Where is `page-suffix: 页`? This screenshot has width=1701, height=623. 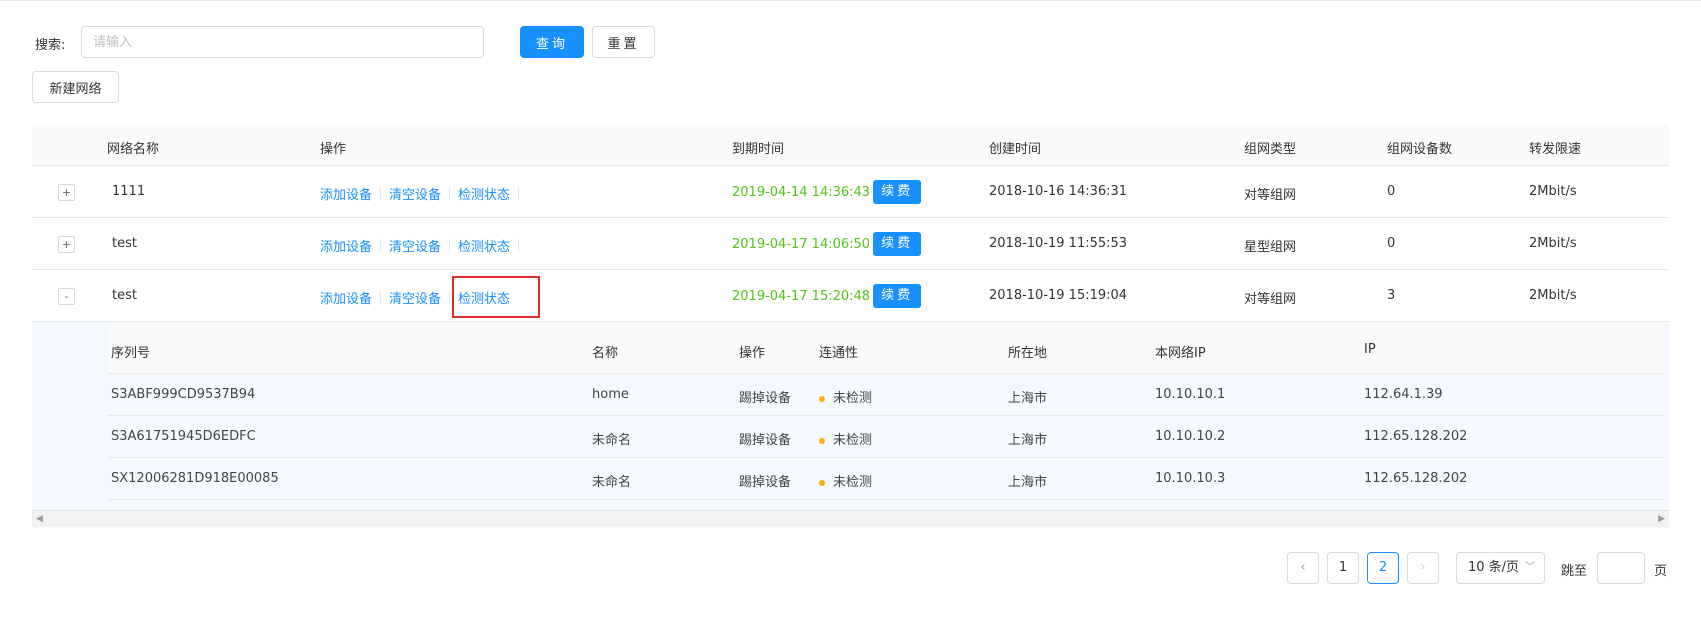 page-suffix: 页 is located at coordinates (1661, 571).